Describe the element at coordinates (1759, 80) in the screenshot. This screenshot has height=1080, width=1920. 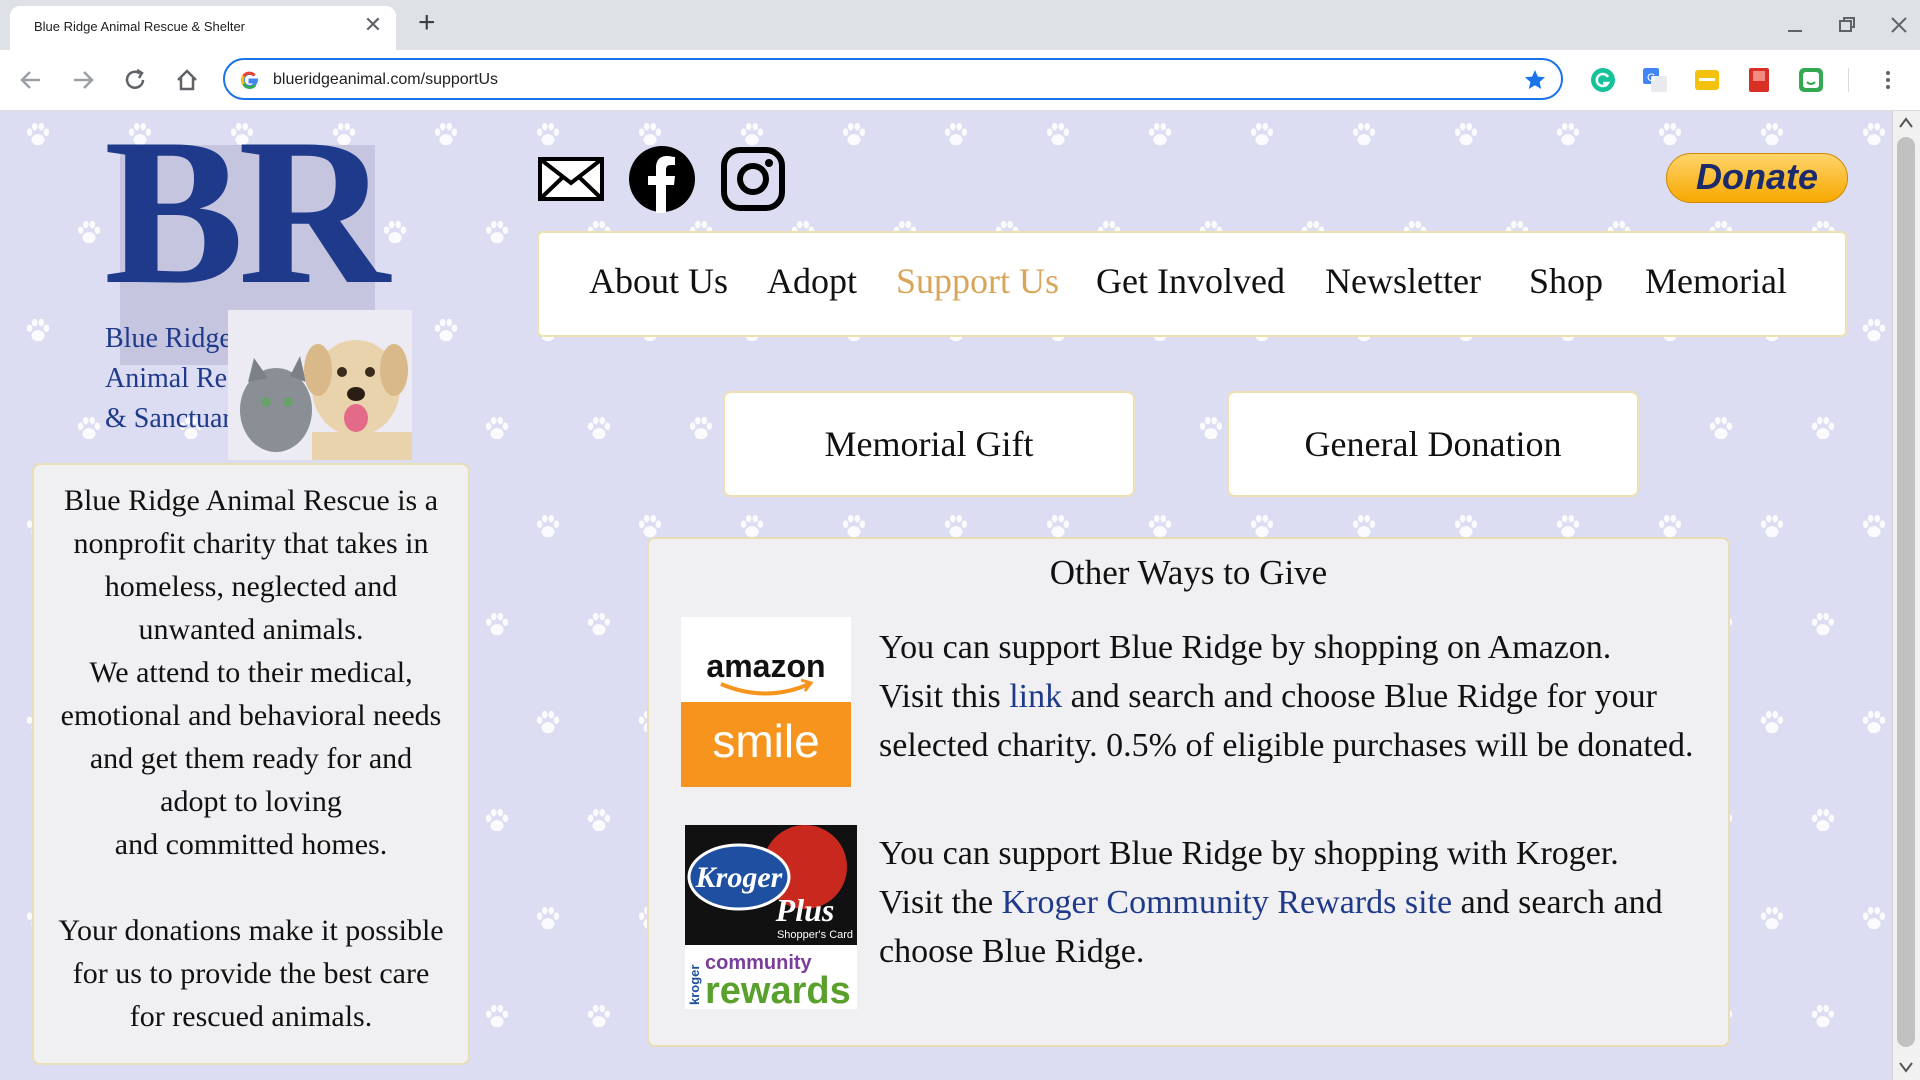
I see `red-extension-icon` at that location.